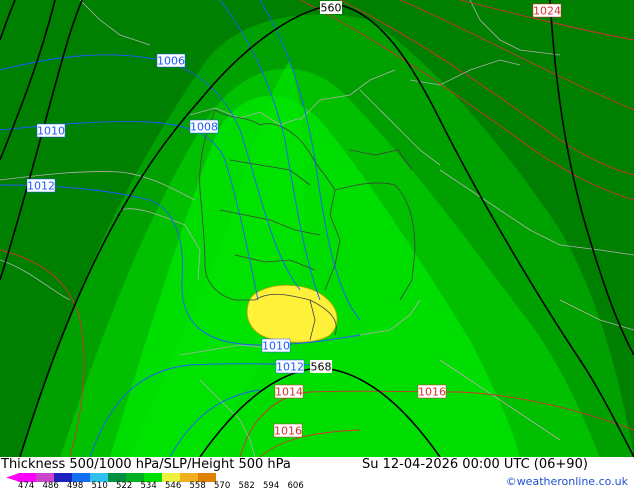 The image size is (634, 491). I want to click on label-slp-1012-south: 1012, so click(290, 366).